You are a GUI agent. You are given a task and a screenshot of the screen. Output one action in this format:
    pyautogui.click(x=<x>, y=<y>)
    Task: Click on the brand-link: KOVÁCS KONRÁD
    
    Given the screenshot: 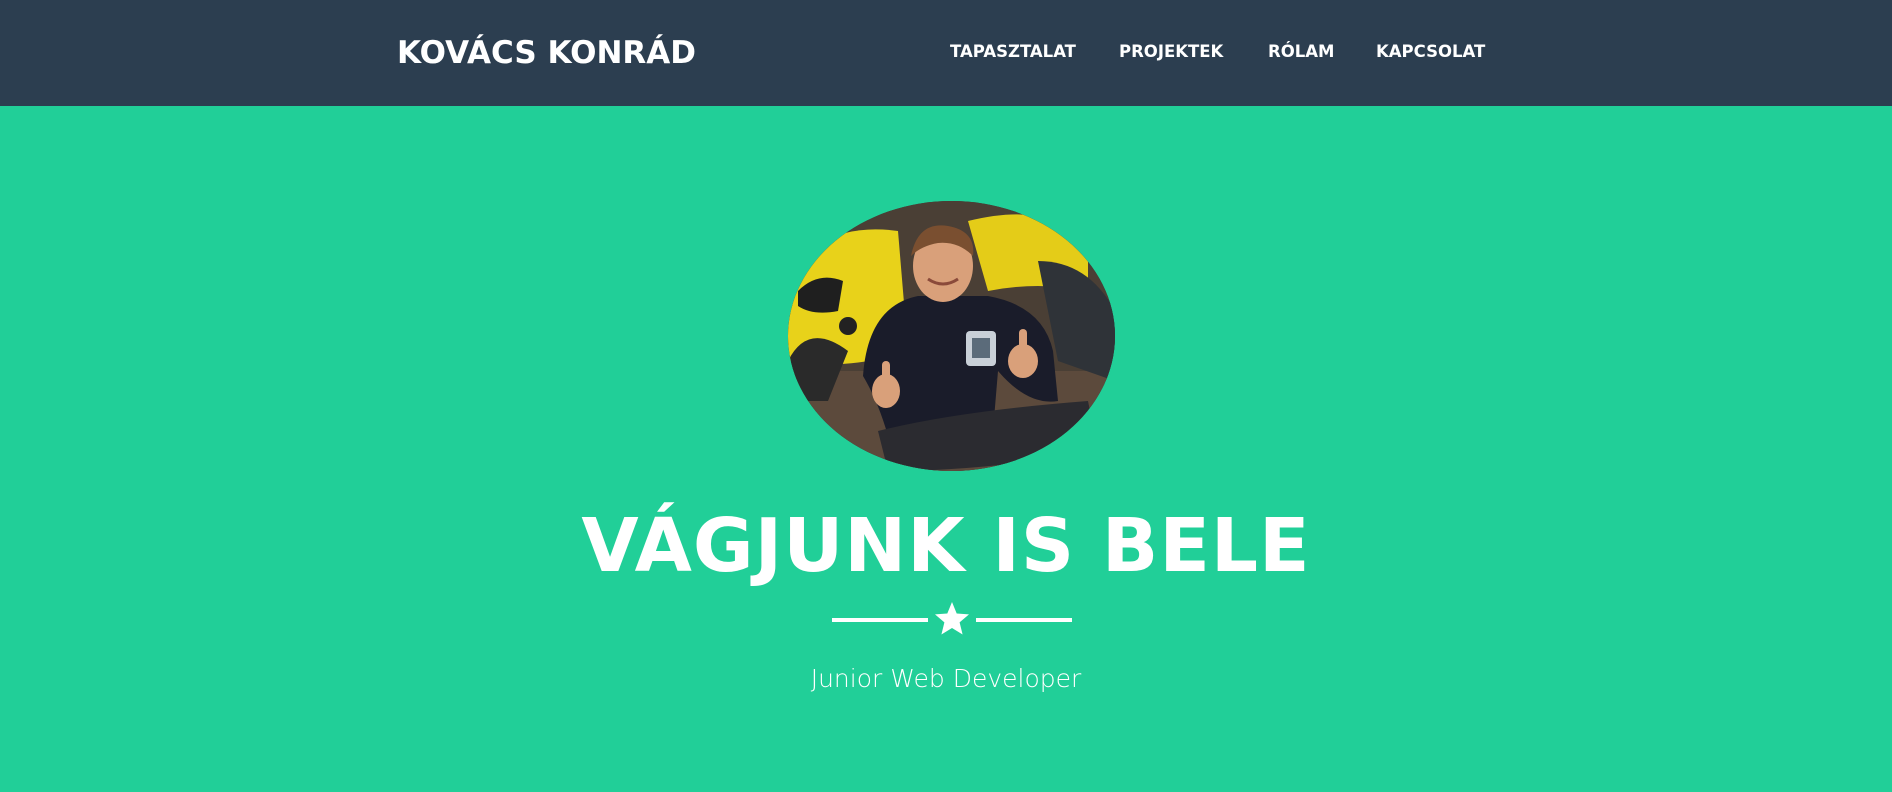 What is the action you would take?
    pyautogui.click(x=546, y=53)
    